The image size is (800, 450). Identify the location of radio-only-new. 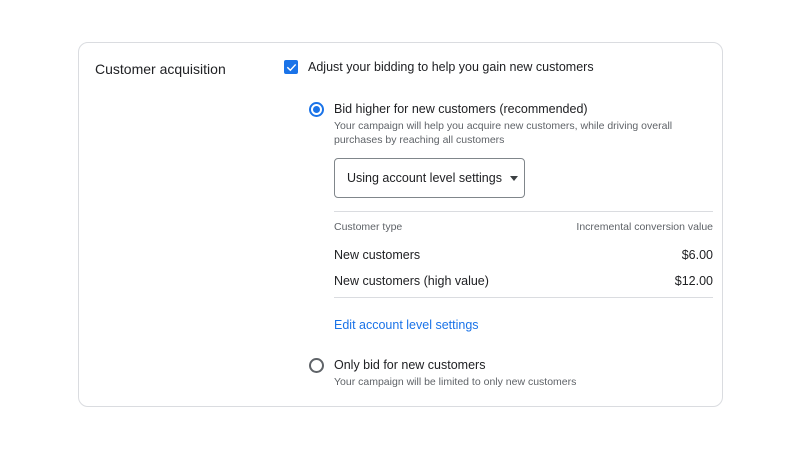
(316, 365).